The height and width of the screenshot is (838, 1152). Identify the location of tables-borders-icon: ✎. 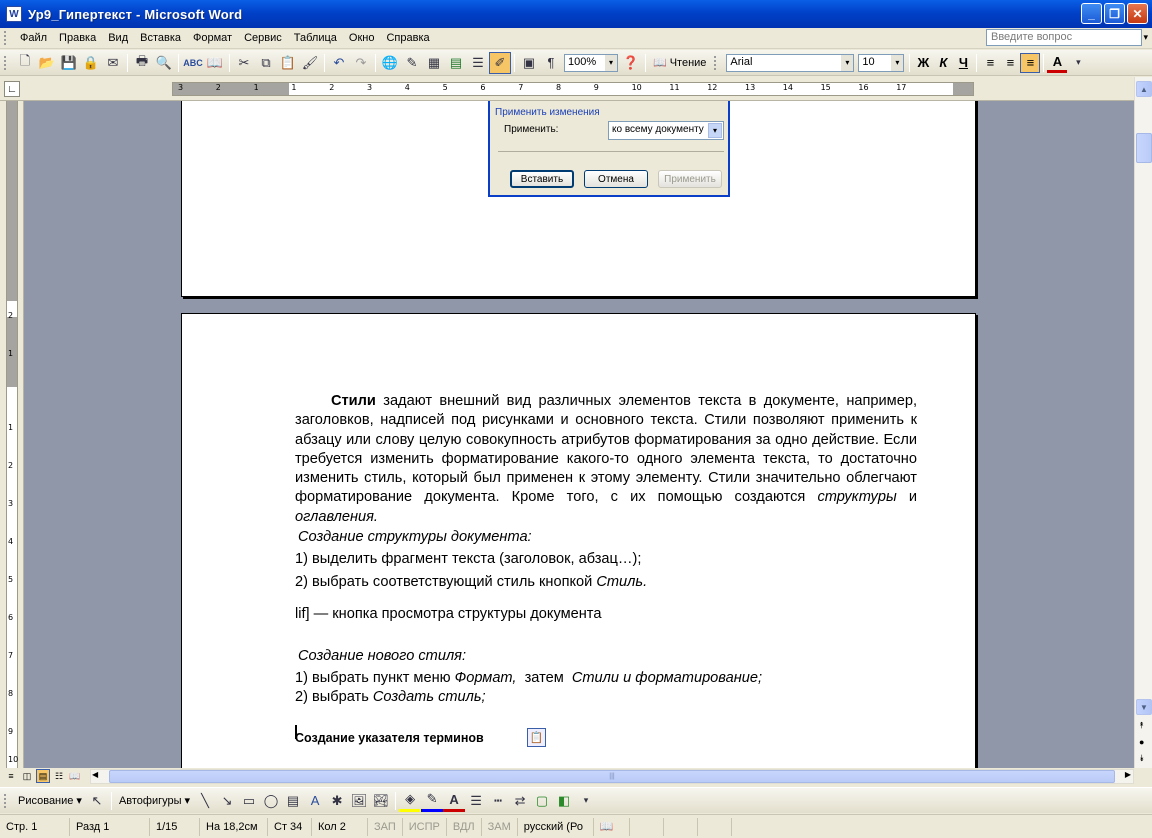
(412, 63).